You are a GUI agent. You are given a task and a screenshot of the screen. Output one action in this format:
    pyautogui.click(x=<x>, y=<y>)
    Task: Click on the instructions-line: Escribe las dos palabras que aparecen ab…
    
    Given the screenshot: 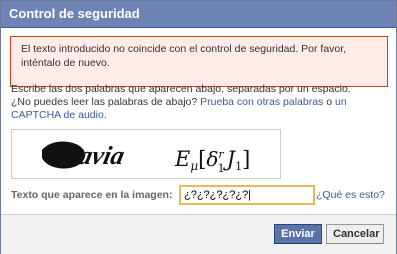 What is the action you would take?
    pyautogui.click(x=181, y=89)
    